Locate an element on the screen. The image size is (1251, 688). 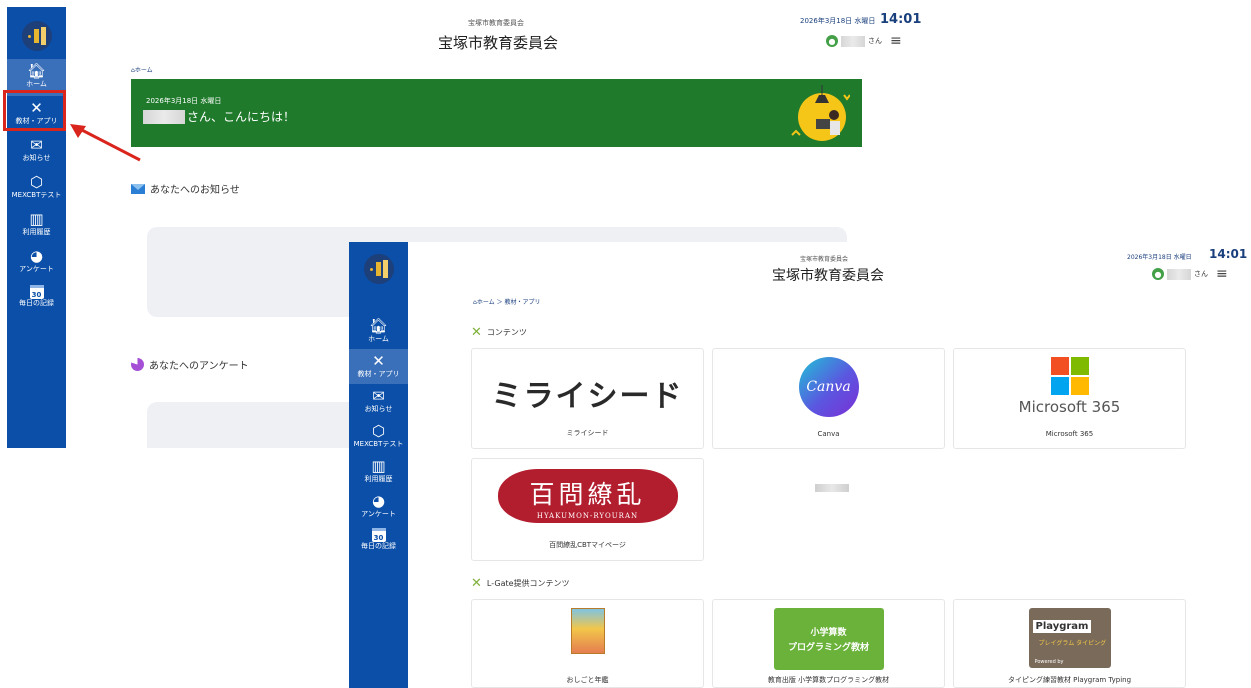
app-tile-hyakumon: 百問繚乱 HYAKUMON-RYOURAN 百問繚乱CBTマイページ is located at coordinates (587, 509).